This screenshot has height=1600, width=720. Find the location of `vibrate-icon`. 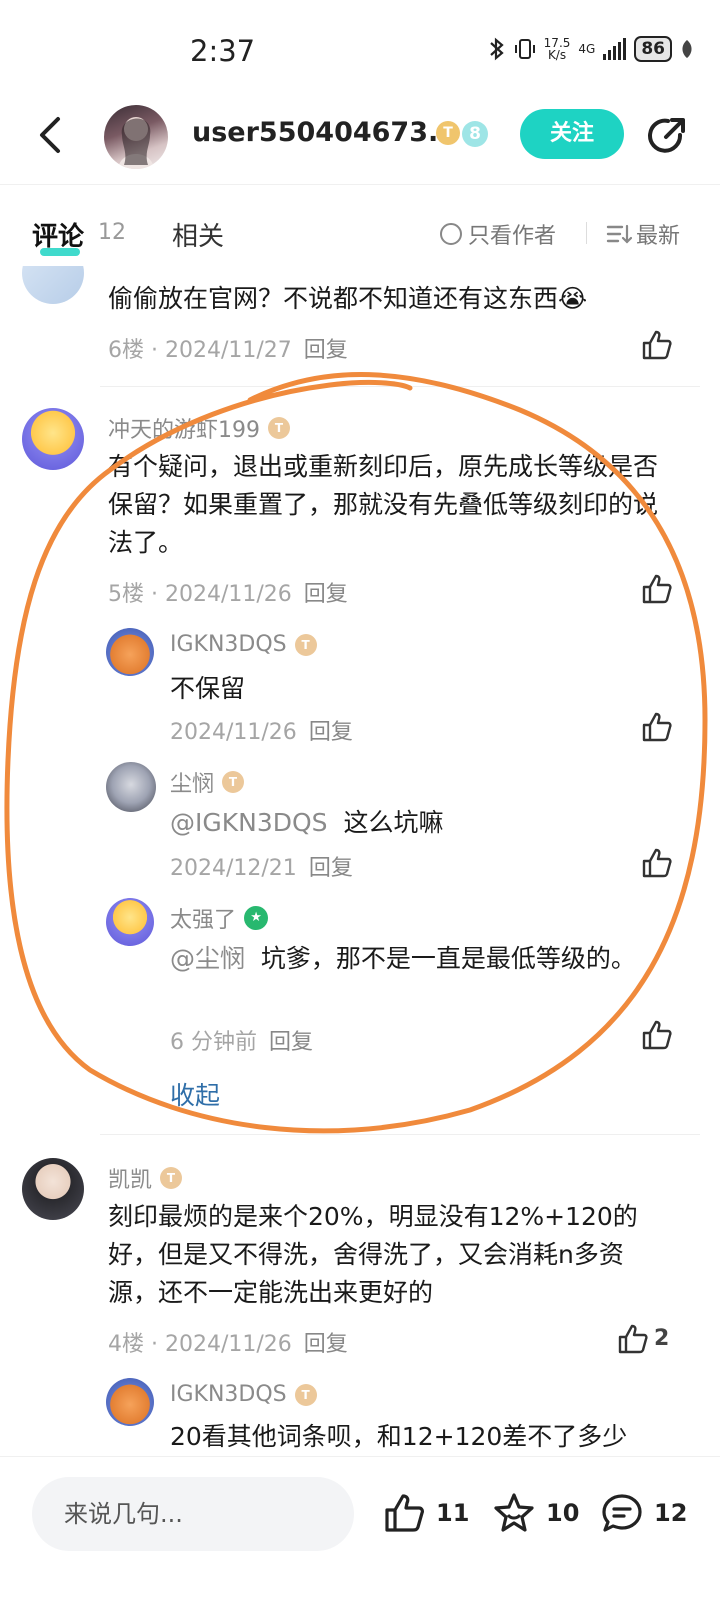

vibrate-icon is located at coordinates (524, 49).